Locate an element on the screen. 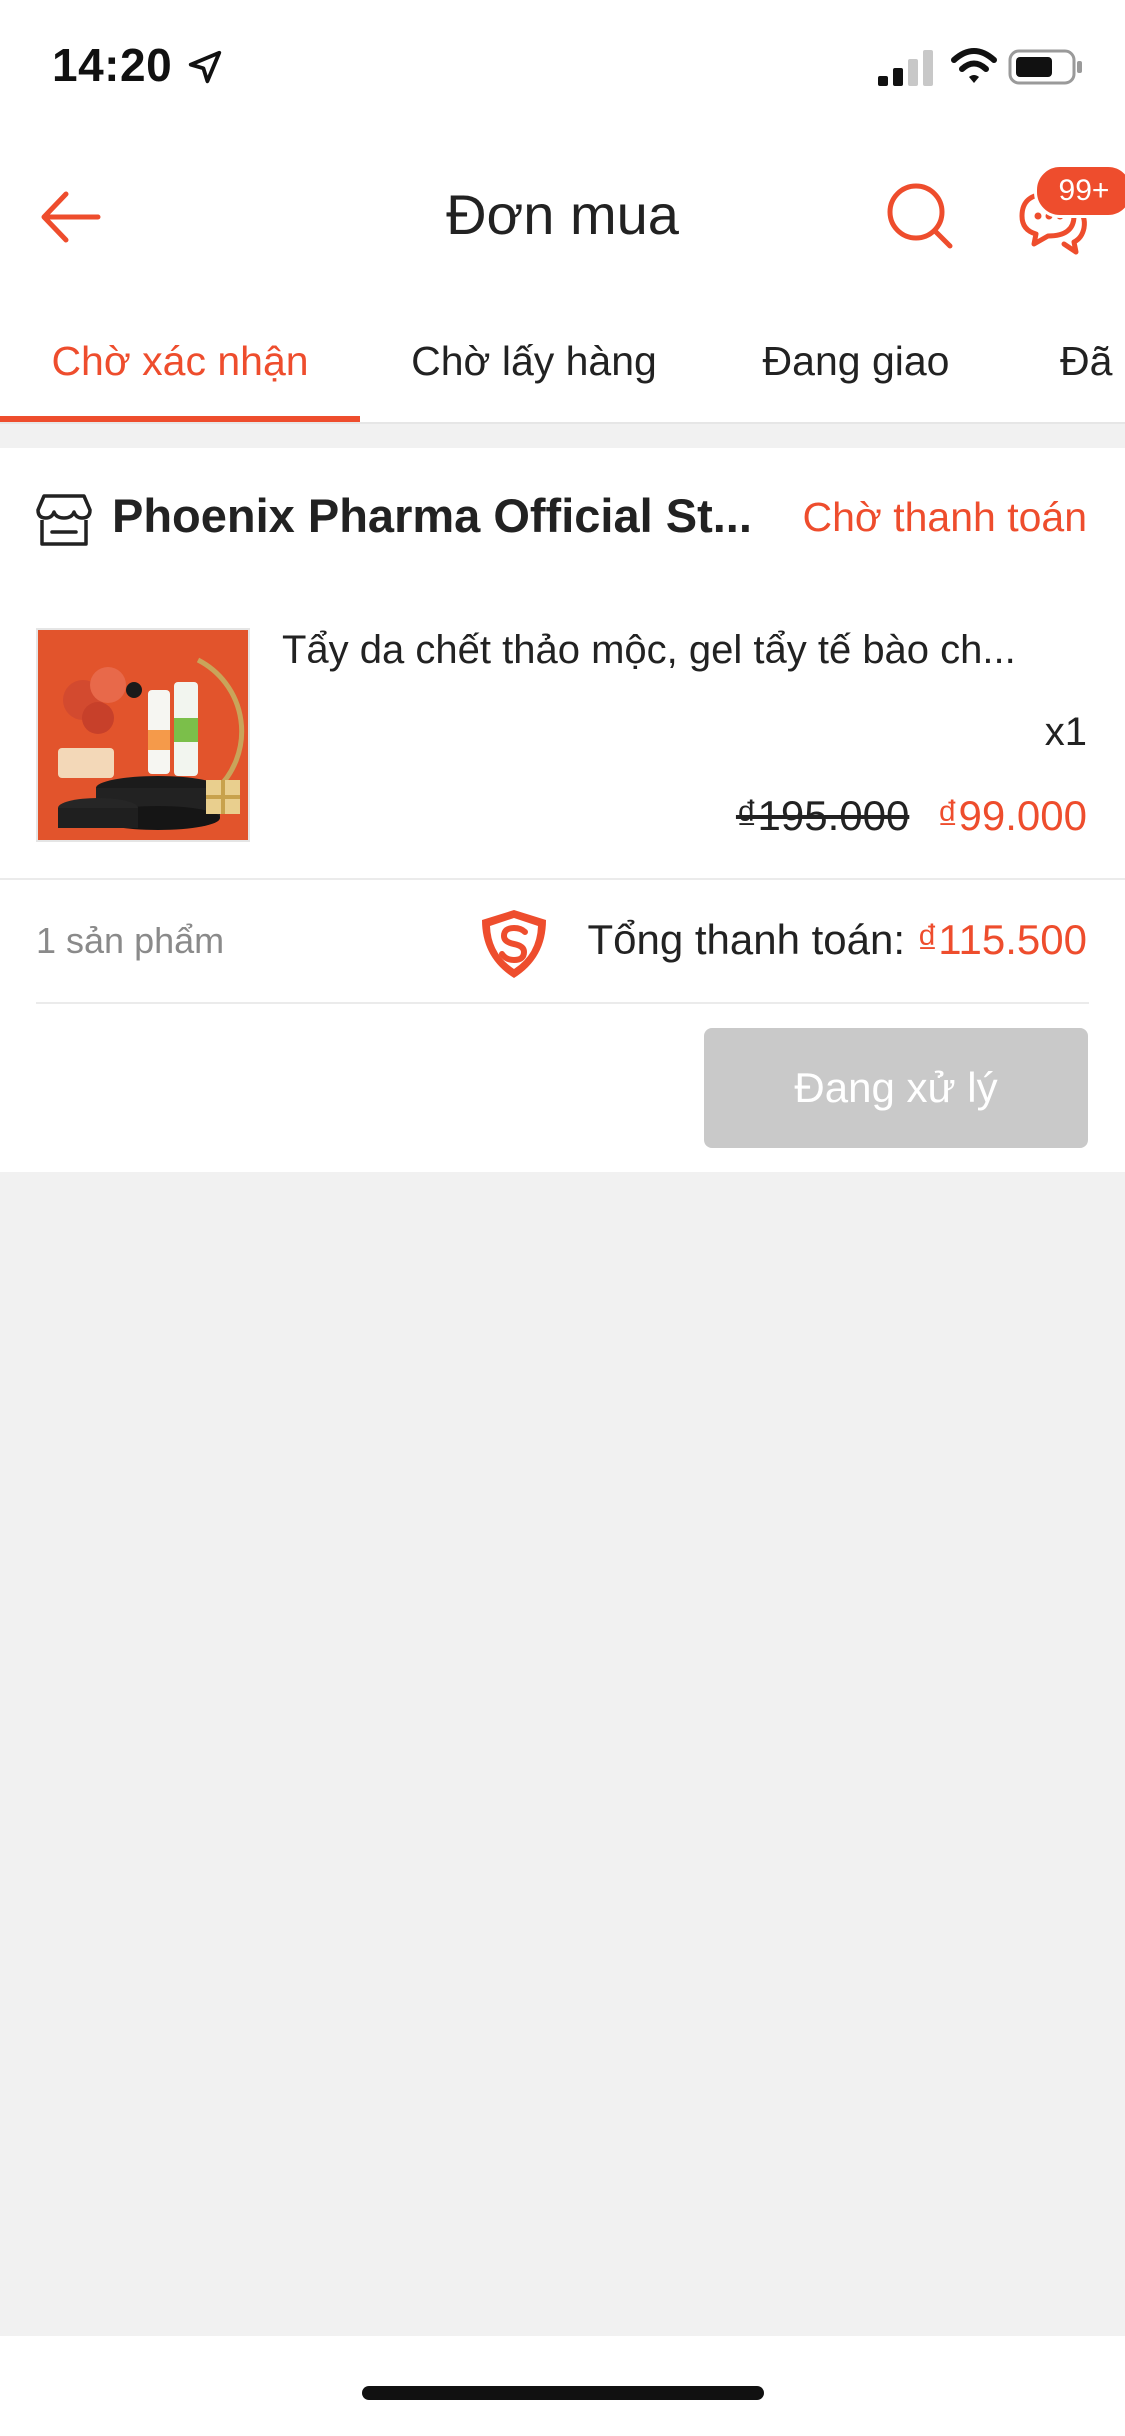 The width and height of the screenshot is (1125, 2436). search-icon is located at coordinates (920, 216).